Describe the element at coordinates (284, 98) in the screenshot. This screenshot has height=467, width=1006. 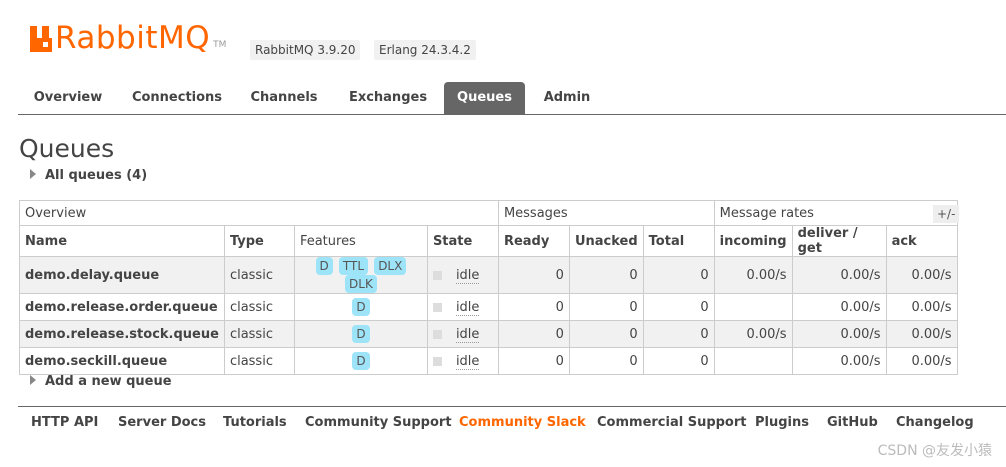
I see `tab-channels: Channels` at that location.